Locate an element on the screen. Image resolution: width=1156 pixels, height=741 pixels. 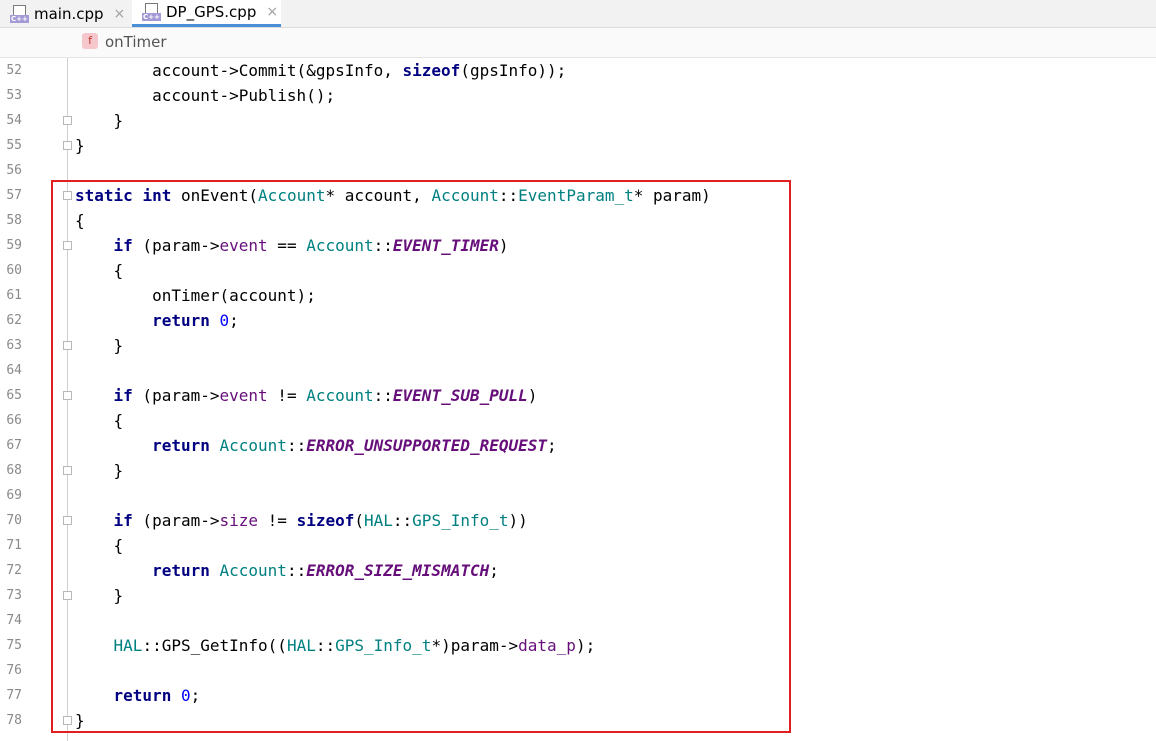
line-number: 60 is located at coordinates (14, 270).